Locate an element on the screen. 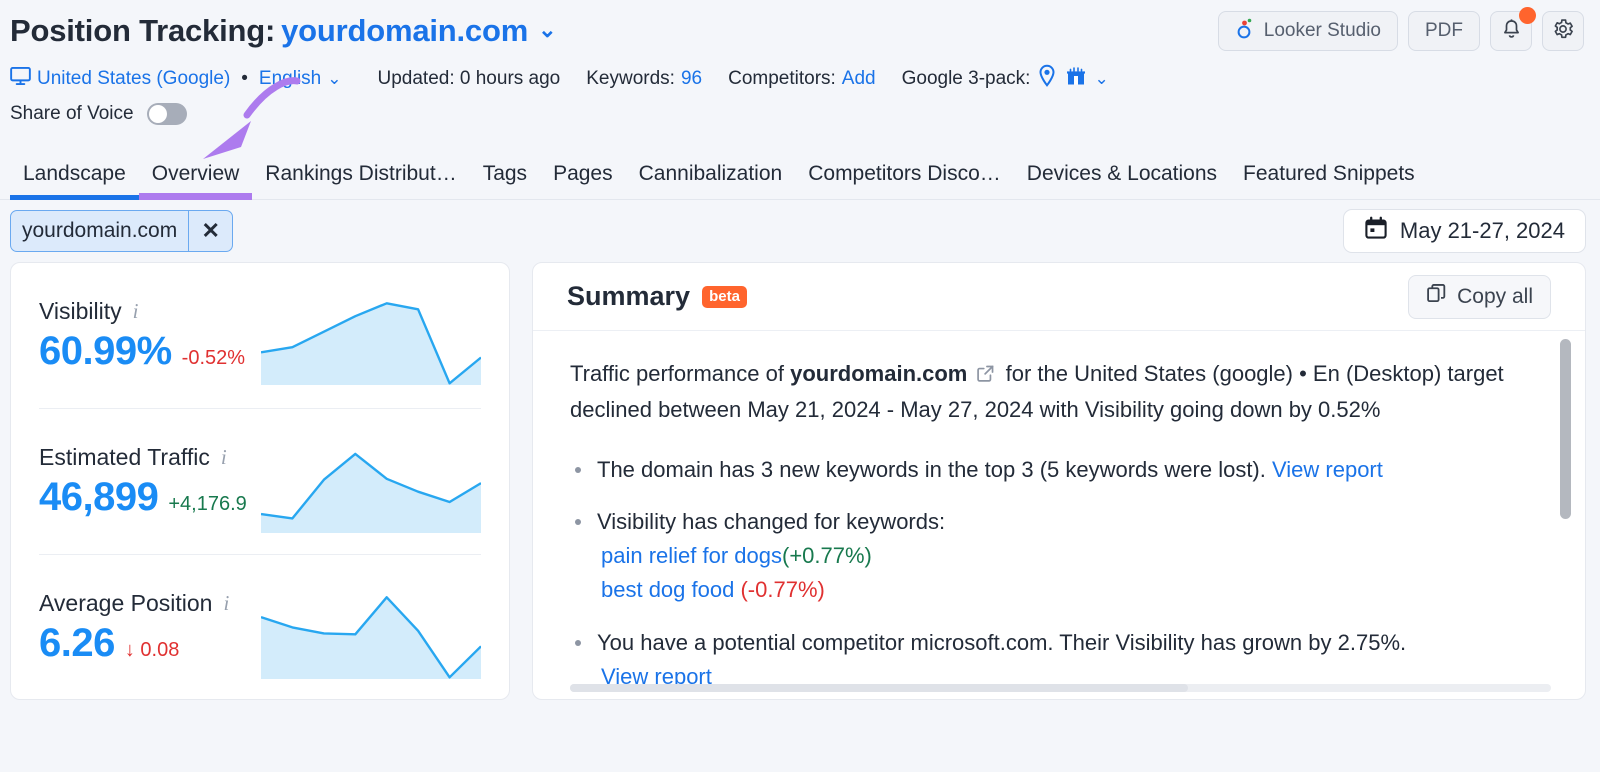 Image resolution: width=1600 pixels, height=772 pixels. share-of-voice-label: Share of Voice is located at coordinates (72, 113).